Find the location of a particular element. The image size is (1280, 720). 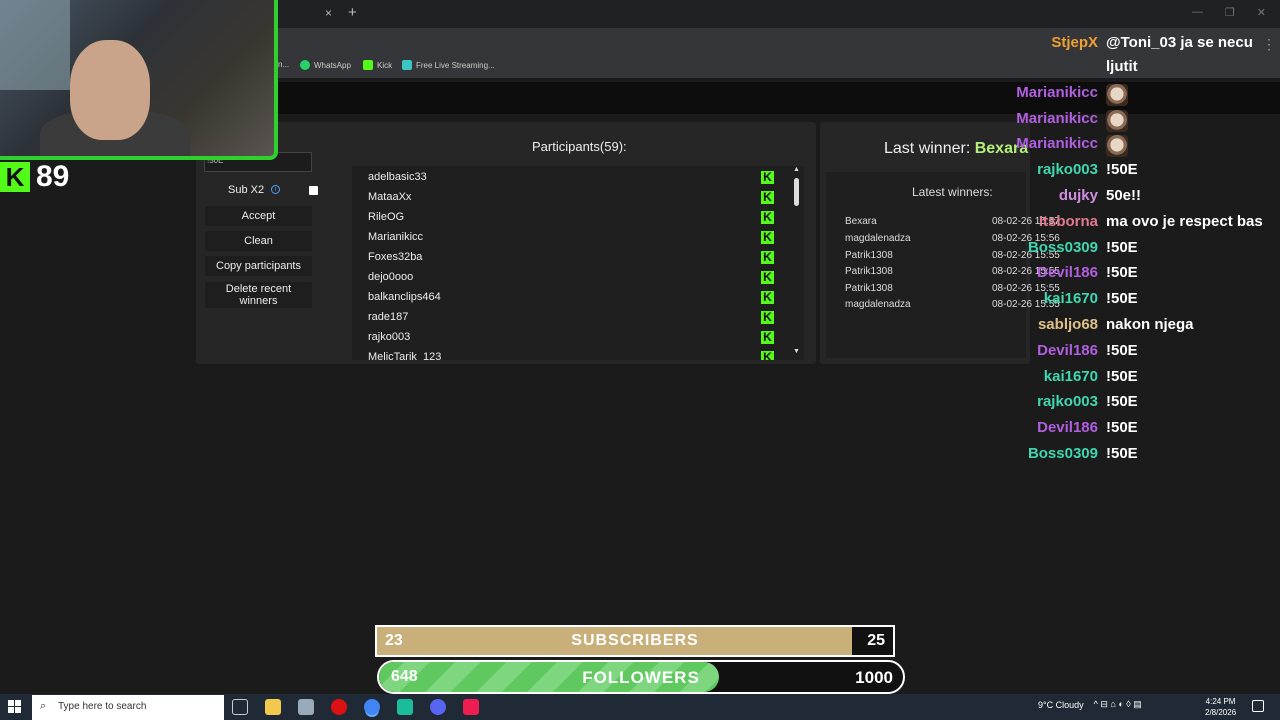

opera-icon is located at coordinates (339, 707).